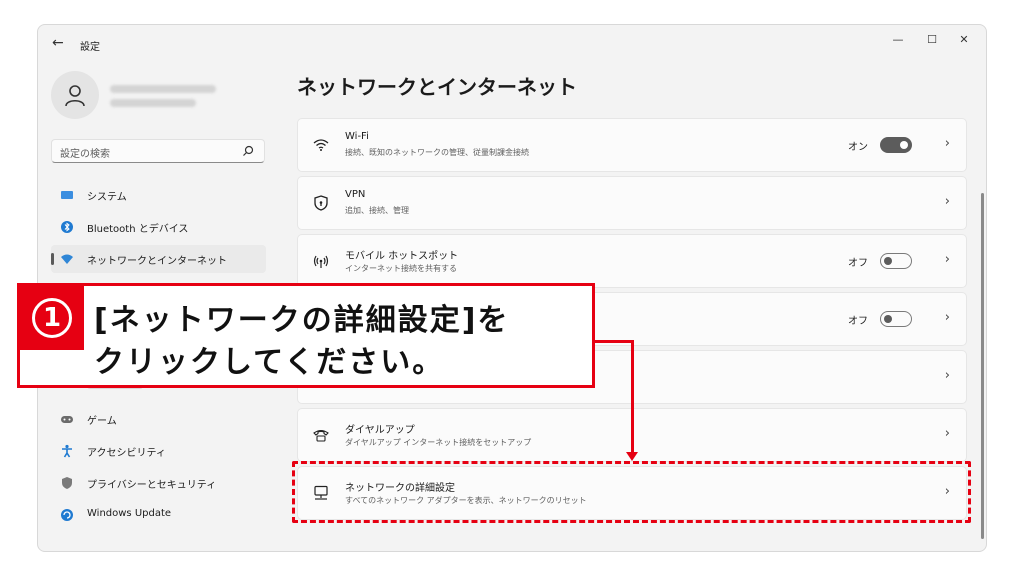  Describe the element at coordinates (107, 197) in the screenshot. I see `sidebar-item-label: システム` at that location.